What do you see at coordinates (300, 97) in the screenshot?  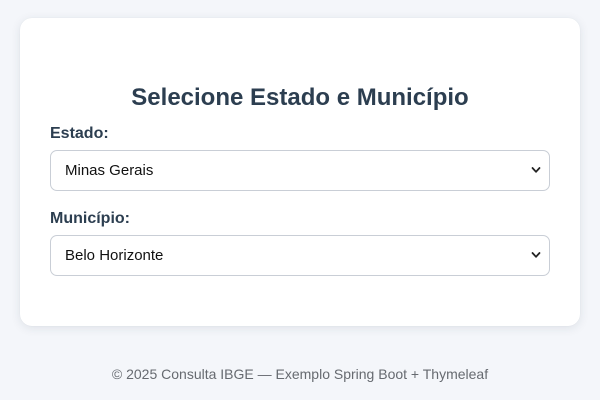 I see `page-title: Selecione Estado e Município` at bounding box center [300, 97].